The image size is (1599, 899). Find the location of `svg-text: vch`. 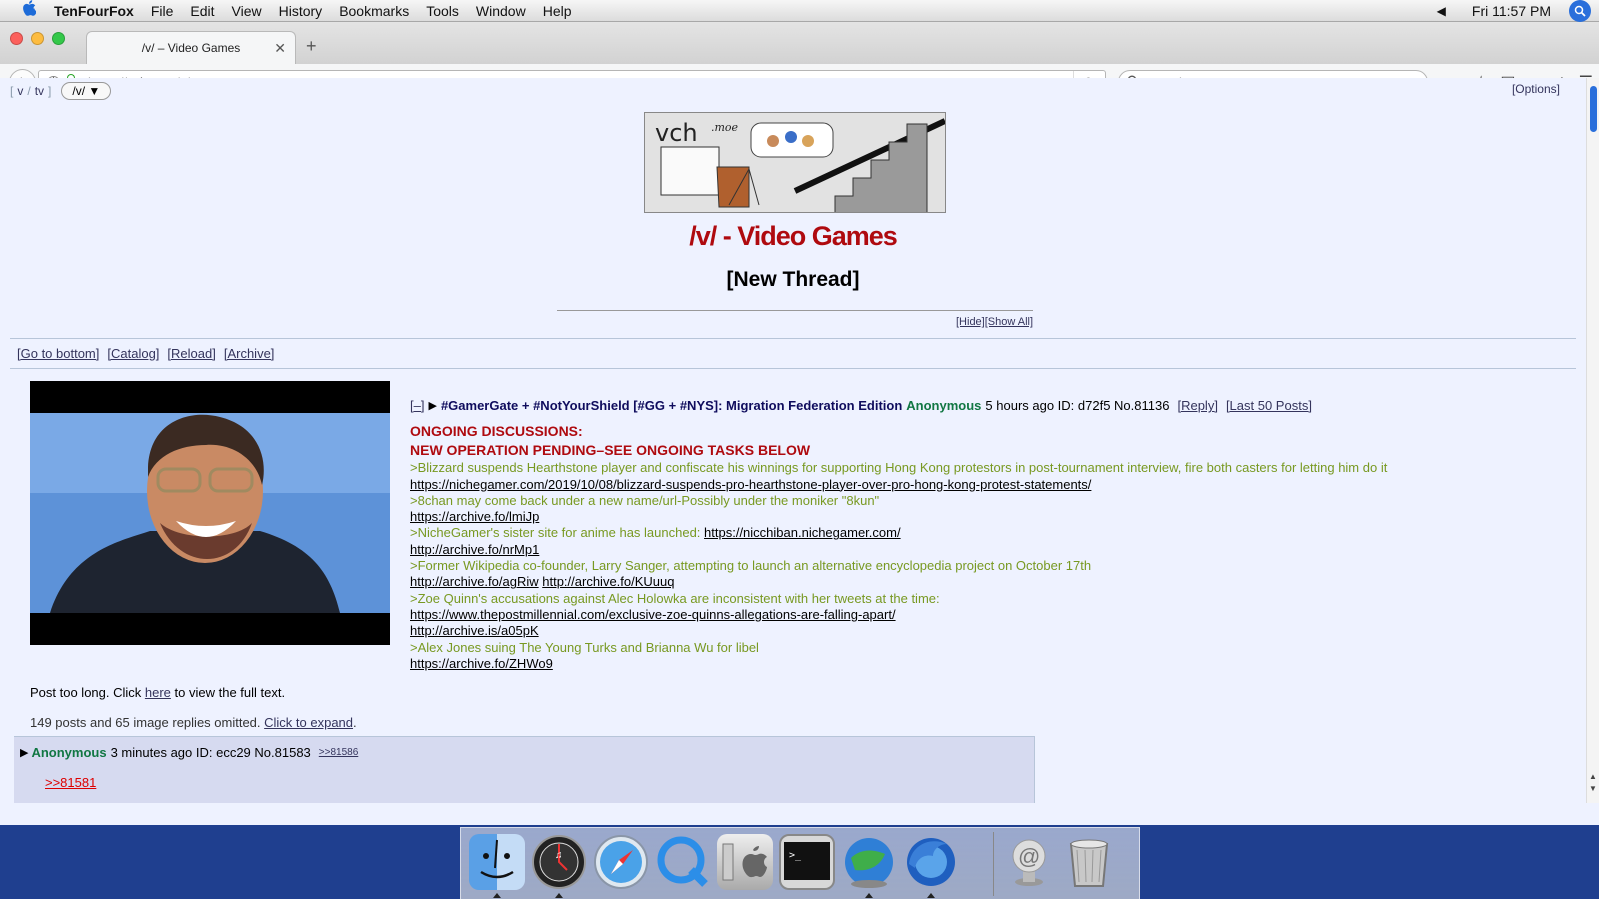

svg-text: vch is located at coordinates (676, 133).